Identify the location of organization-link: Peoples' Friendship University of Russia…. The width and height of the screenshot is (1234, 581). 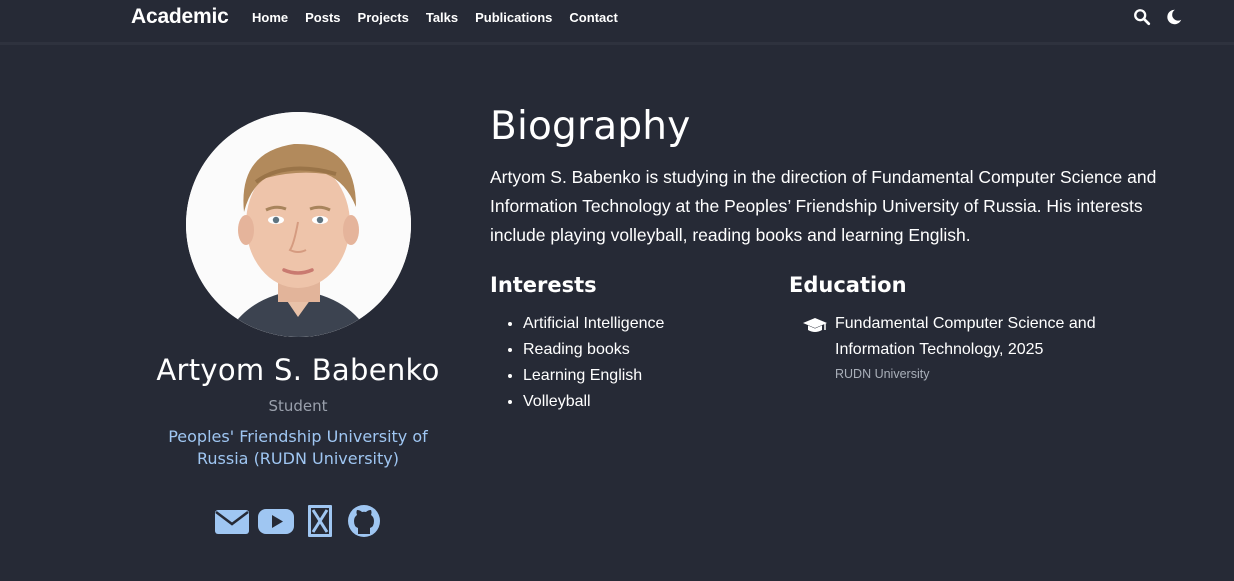
(298, 448).